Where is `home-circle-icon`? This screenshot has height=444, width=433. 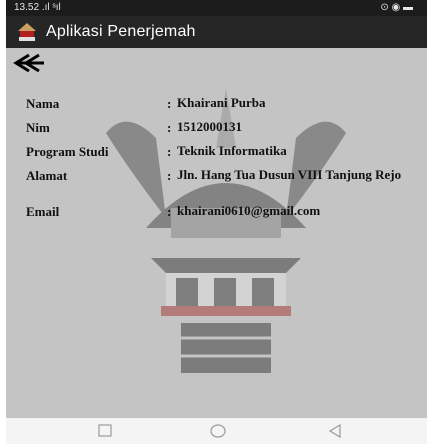
home-circle-icon is located at coordinates (218, 431).